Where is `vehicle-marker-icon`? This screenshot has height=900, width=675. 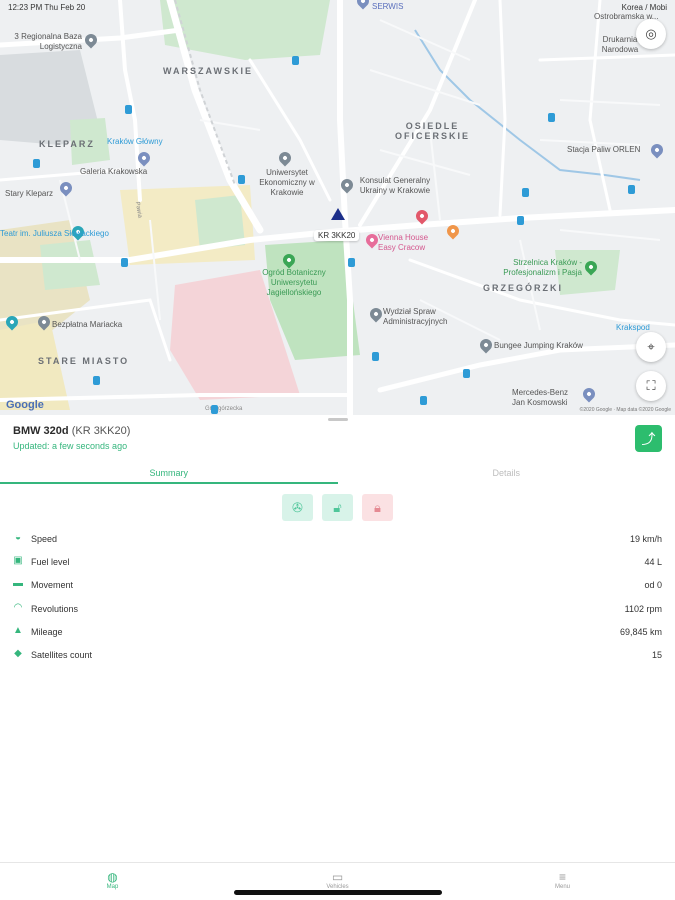
vehicle-marker-icon is located at coordinates (338, 214).